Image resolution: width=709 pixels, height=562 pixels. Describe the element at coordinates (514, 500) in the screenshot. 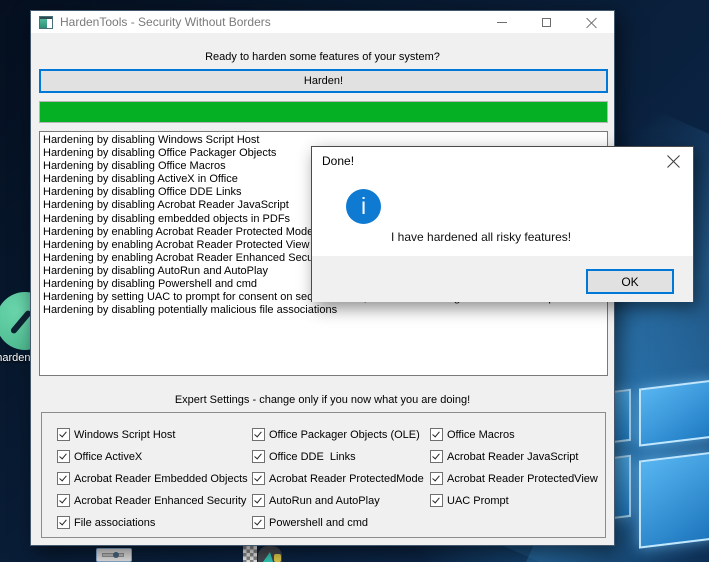

I see `expert-checkbox: UAC Prompt` at that location.